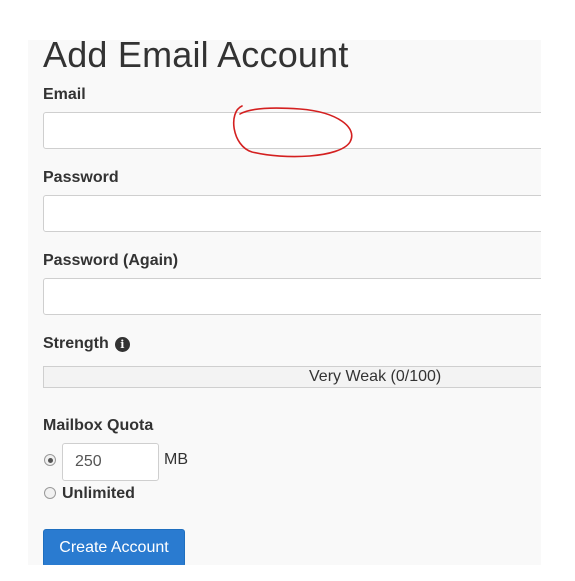 The width and height of the screenshot is (575, 581). Describe the element at coordinates (110, 462) in the screenshot. I see `quota-input` at that location.